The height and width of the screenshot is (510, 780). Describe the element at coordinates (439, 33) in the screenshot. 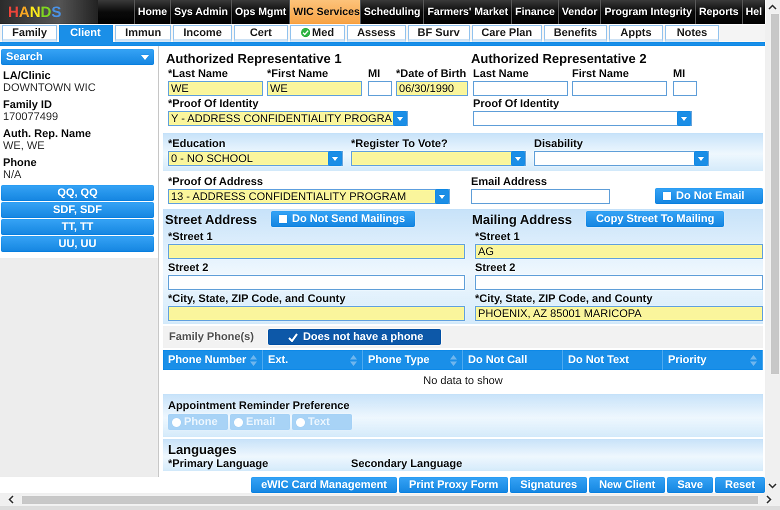

I see `tab: BF Surv` at that location.